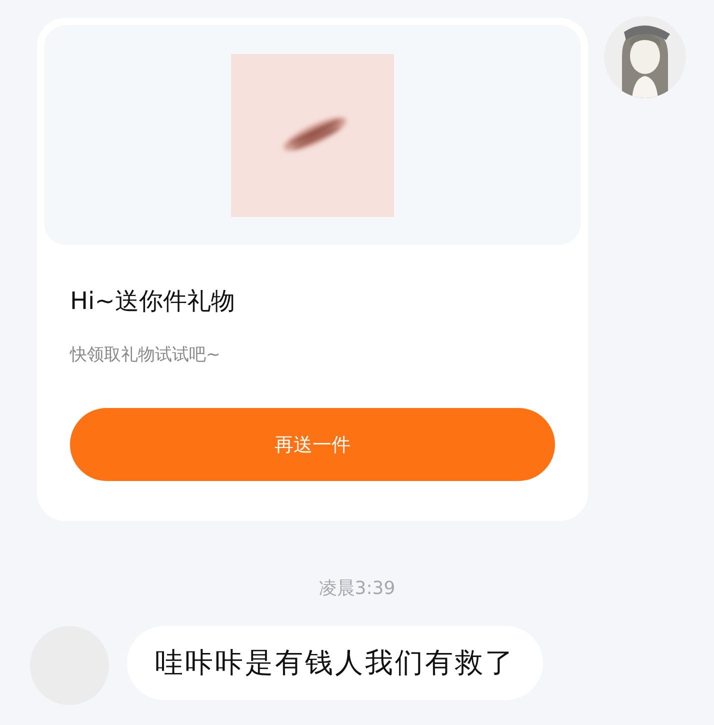 The width and height of the screenshot is (714, 725). Describe the element at coordinates (146, 355) in the screenshot. I see `gift-subtitle: 快领取礼物试试吧~` at that location.